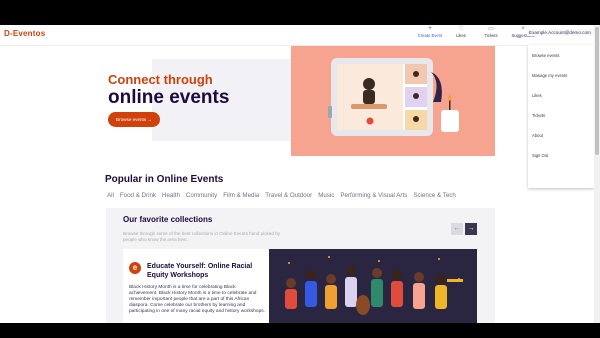 This screenshot has width=600, height=338. What do you see at coordinates (457, 229) in the screenshot?
I see `previous-arrow-icon: ←` at bounding box center [457, 229].